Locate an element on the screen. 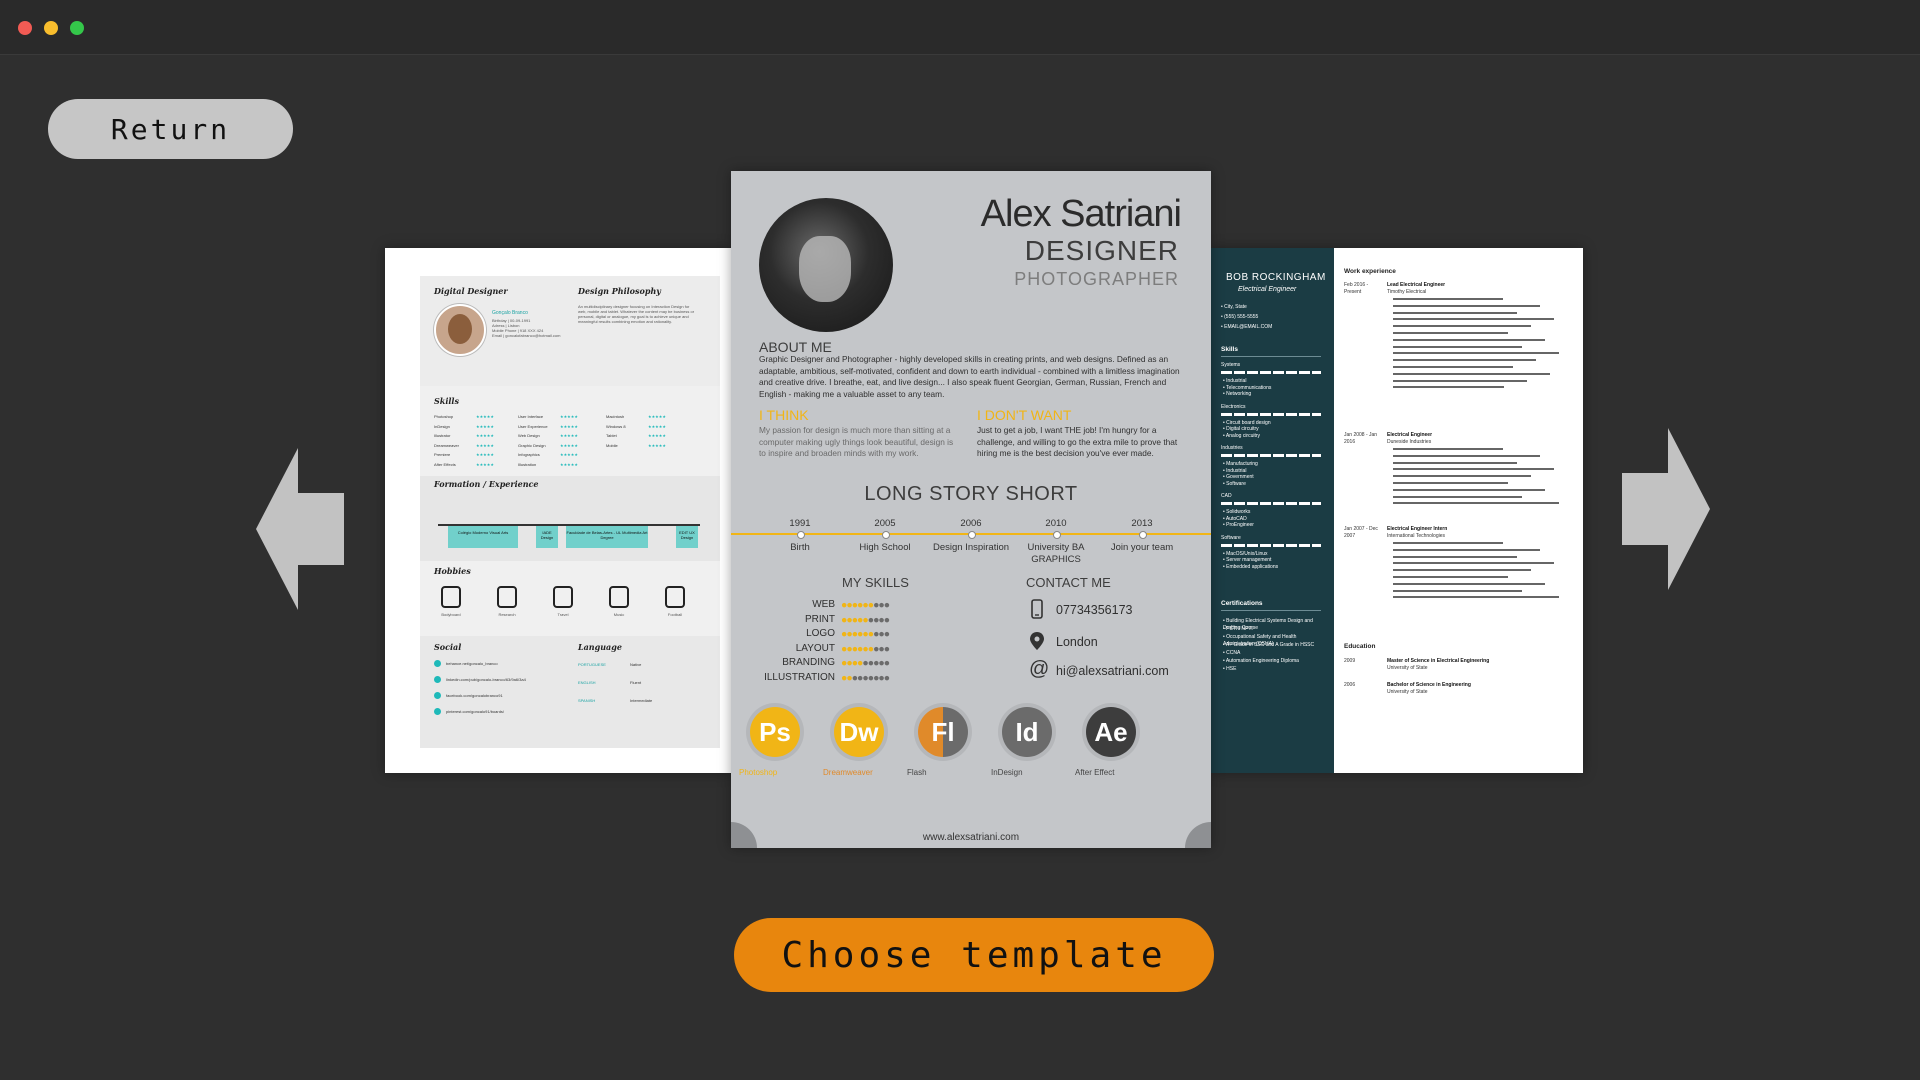 The image size is (1920, 1080). minimize-window-button is located at coordinates (51, 28).